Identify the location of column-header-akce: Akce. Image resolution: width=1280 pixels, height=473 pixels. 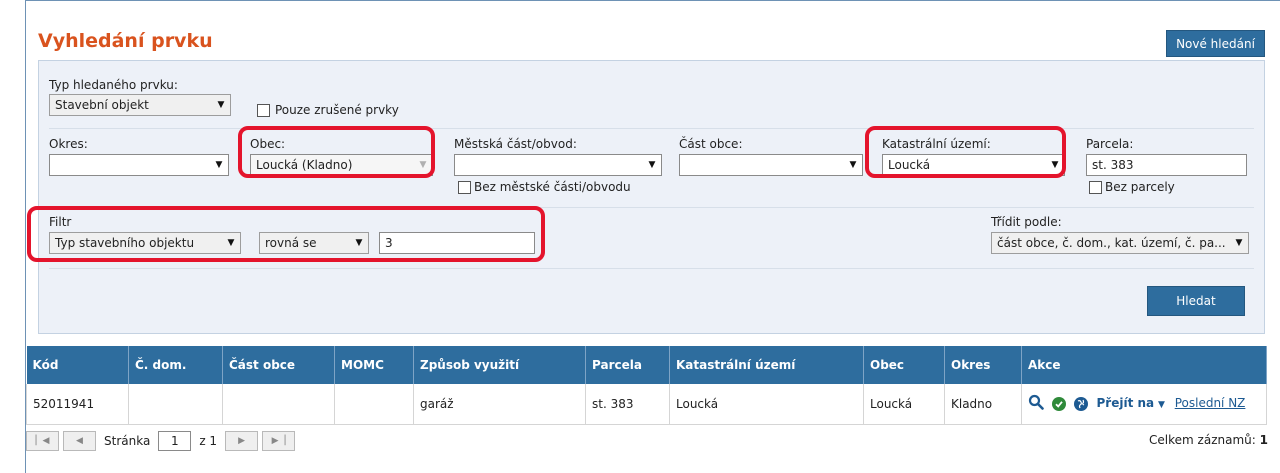
(1144, 365).